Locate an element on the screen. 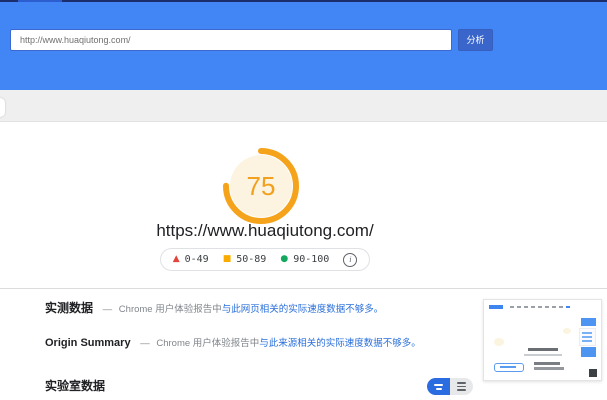 The height and width of the screenshot is (400, 607). pass-range-label: 90-100 is located at coordinates (311, 259).